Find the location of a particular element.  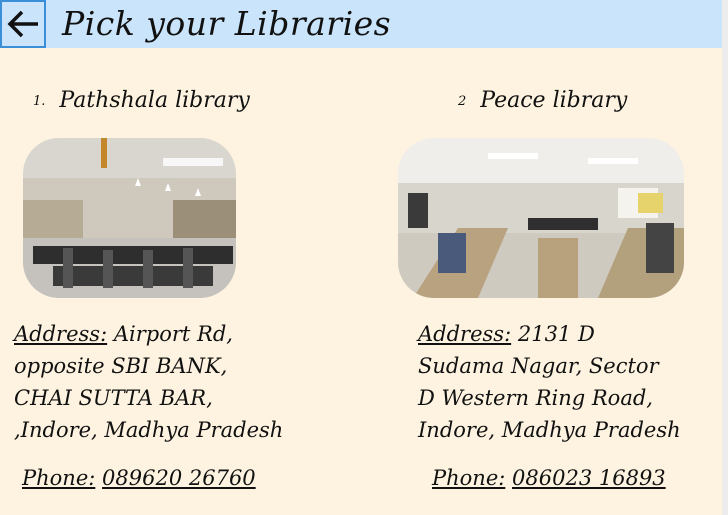

arrow-left-icon is located at coordinates (22, 24).